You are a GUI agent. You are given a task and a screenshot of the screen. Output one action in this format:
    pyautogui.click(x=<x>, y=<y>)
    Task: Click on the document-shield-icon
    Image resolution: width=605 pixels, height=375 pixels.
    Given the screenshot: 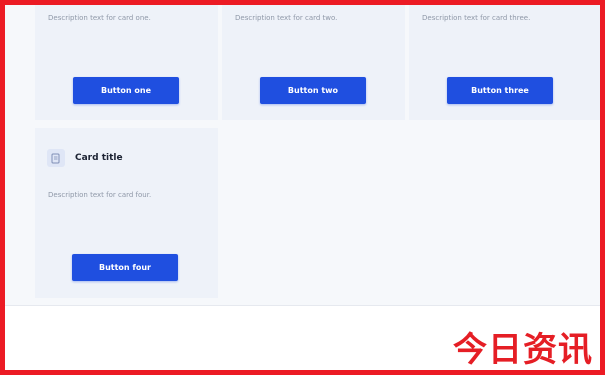 What is the action you would take?
    pyautogui.click(x=56, y=158)
    